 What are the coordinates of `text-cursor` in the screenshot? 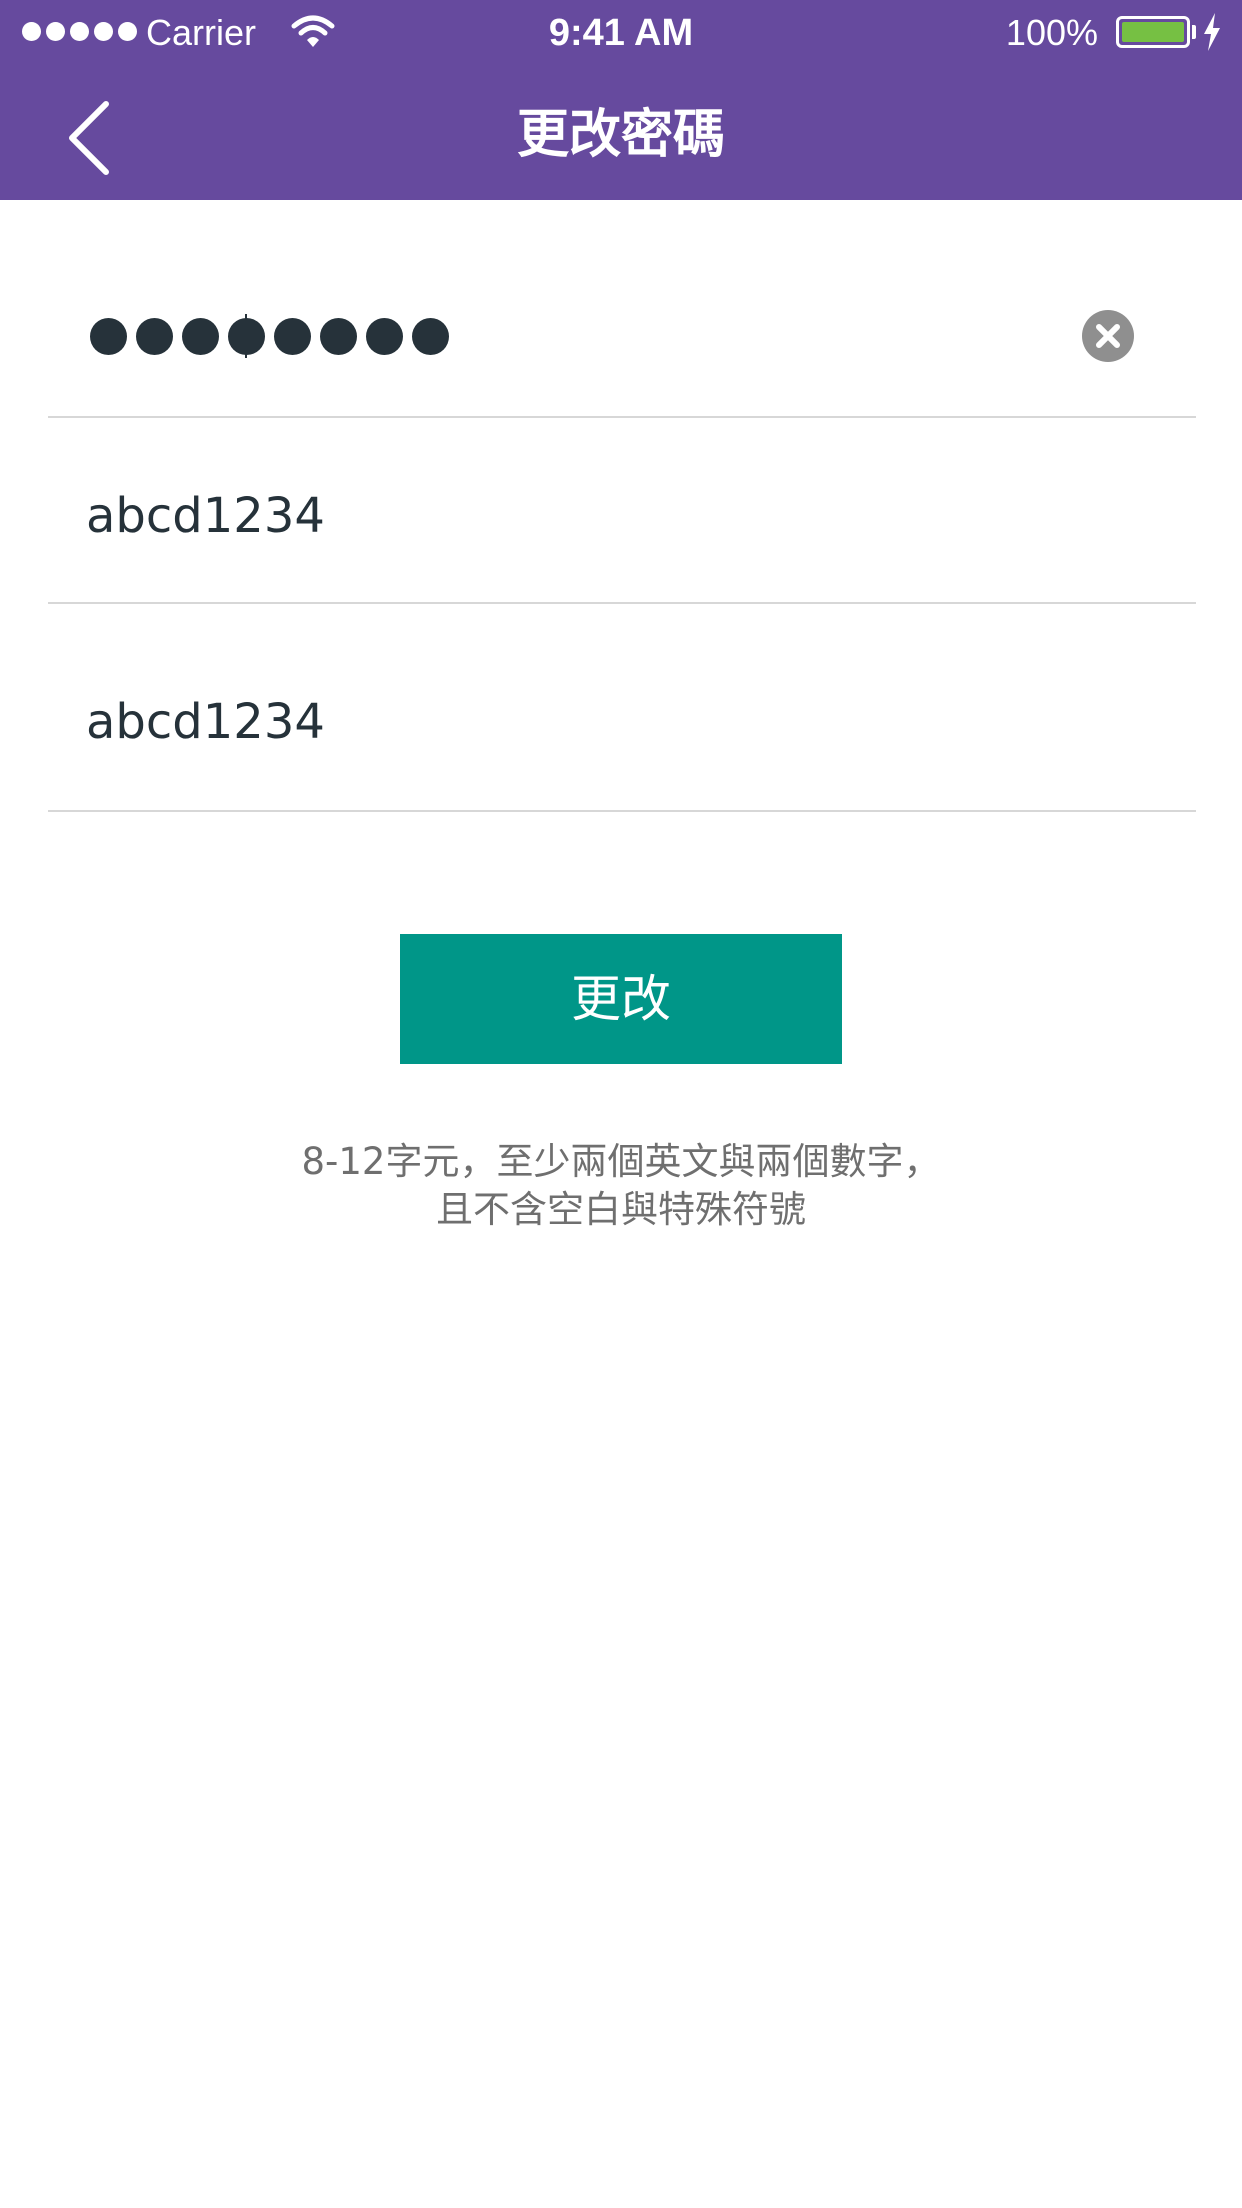 It's located at (246, 336).